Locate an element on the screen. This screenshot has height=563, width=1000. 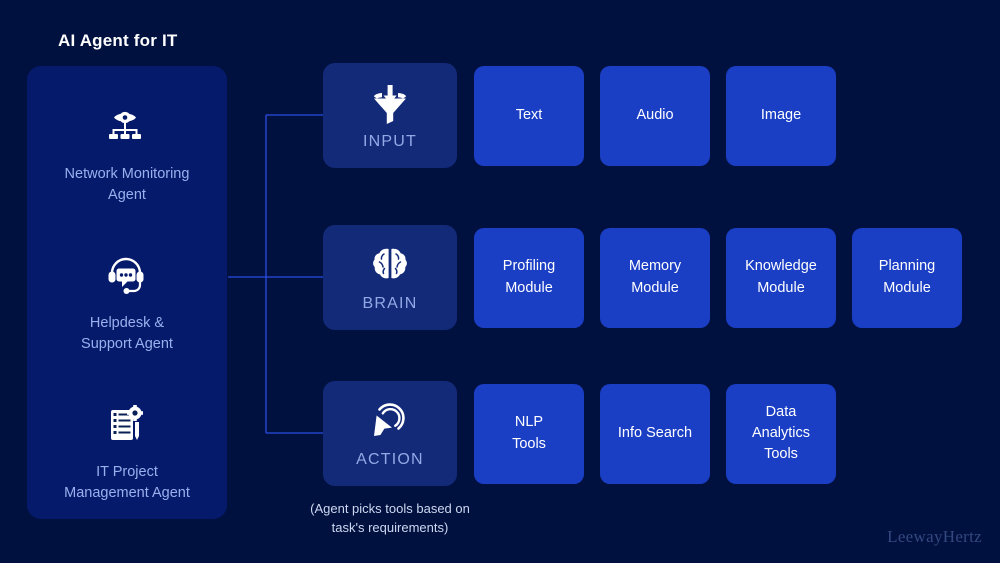
lead-card-action: ACTION is located at coordinates (390, 433).